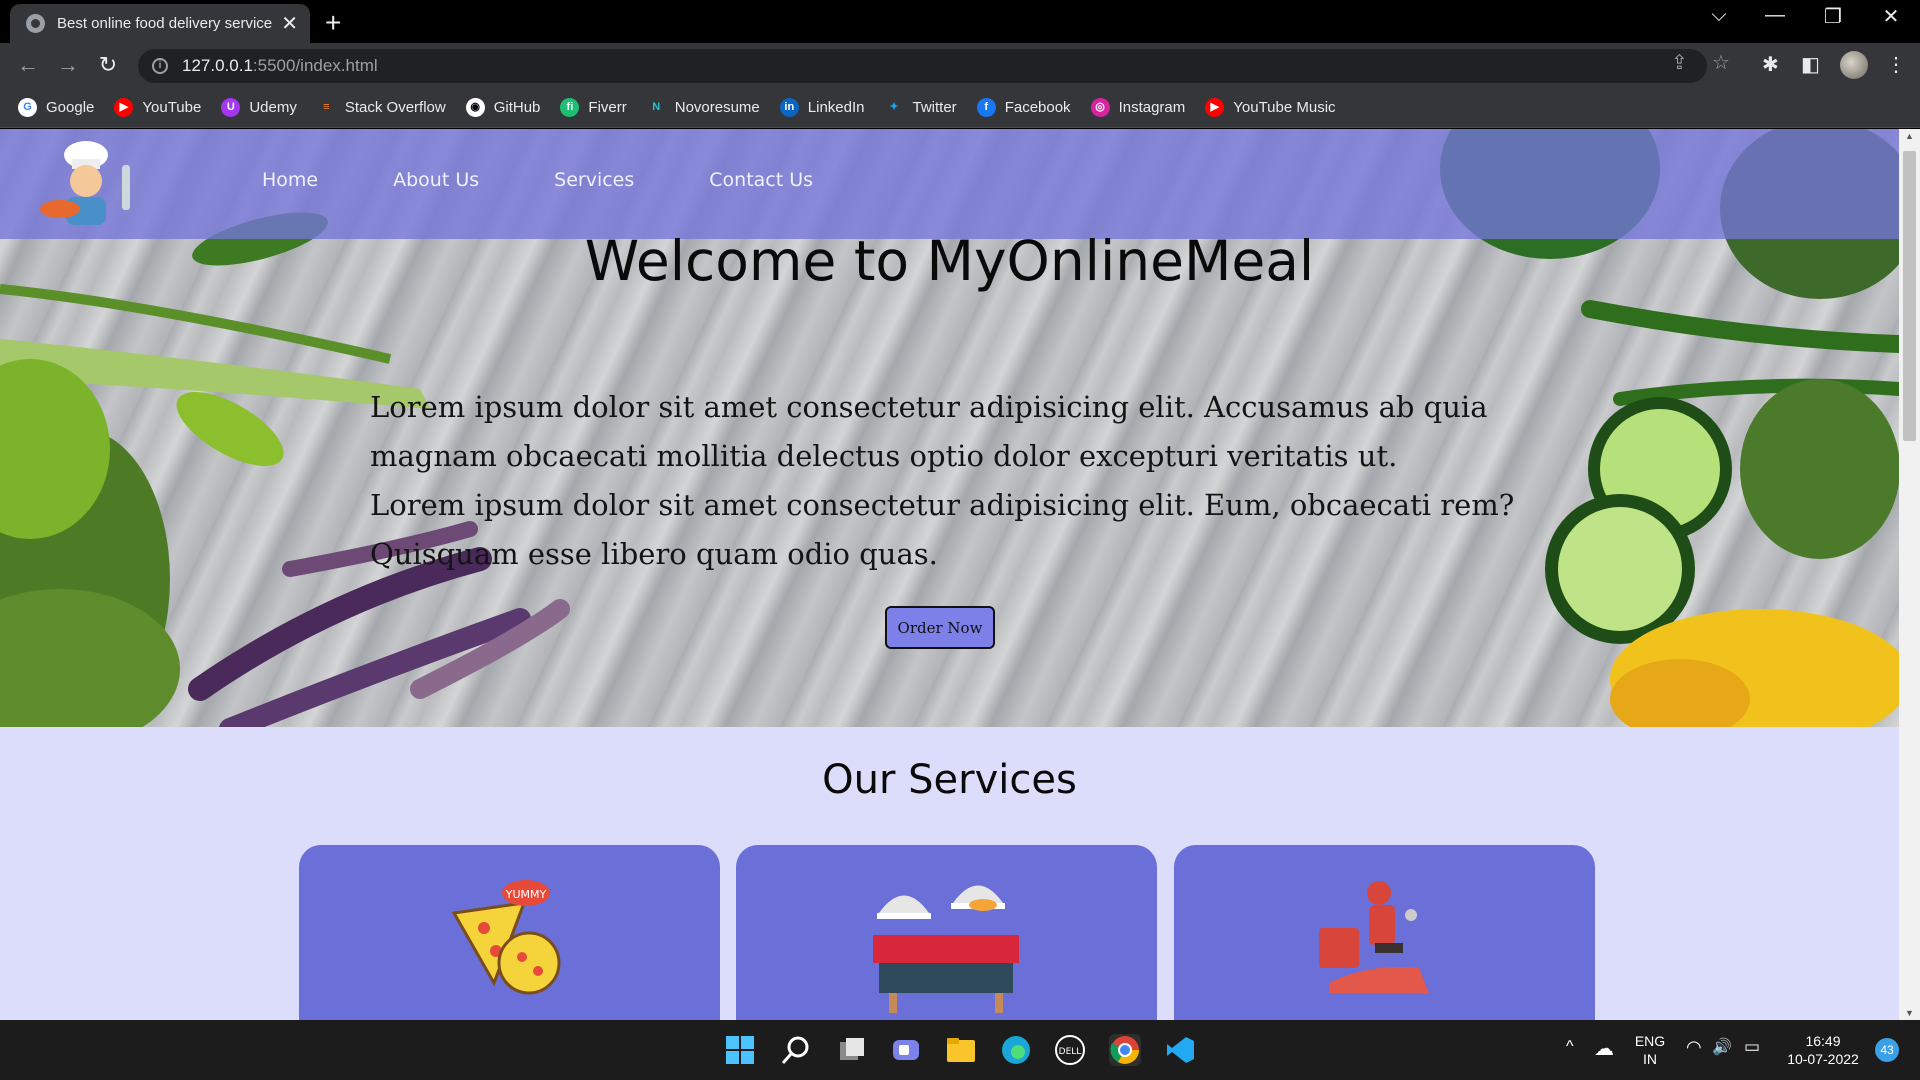 The image size is (1920, 1080). I want to click on tab-search-icon: ⌵, so click(1719, 15).